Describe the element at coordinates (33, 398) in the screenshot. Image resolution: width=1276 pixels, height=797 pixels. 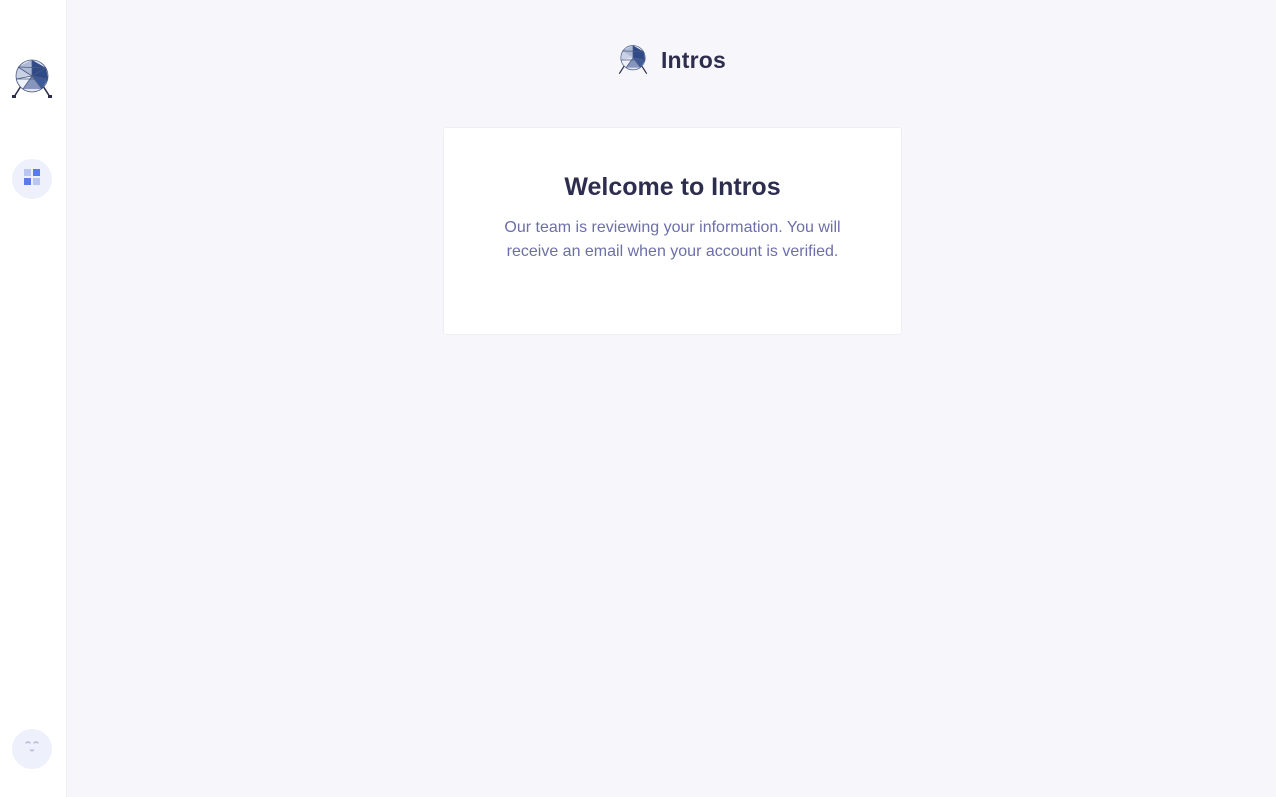
I see `sidebar` at that location.